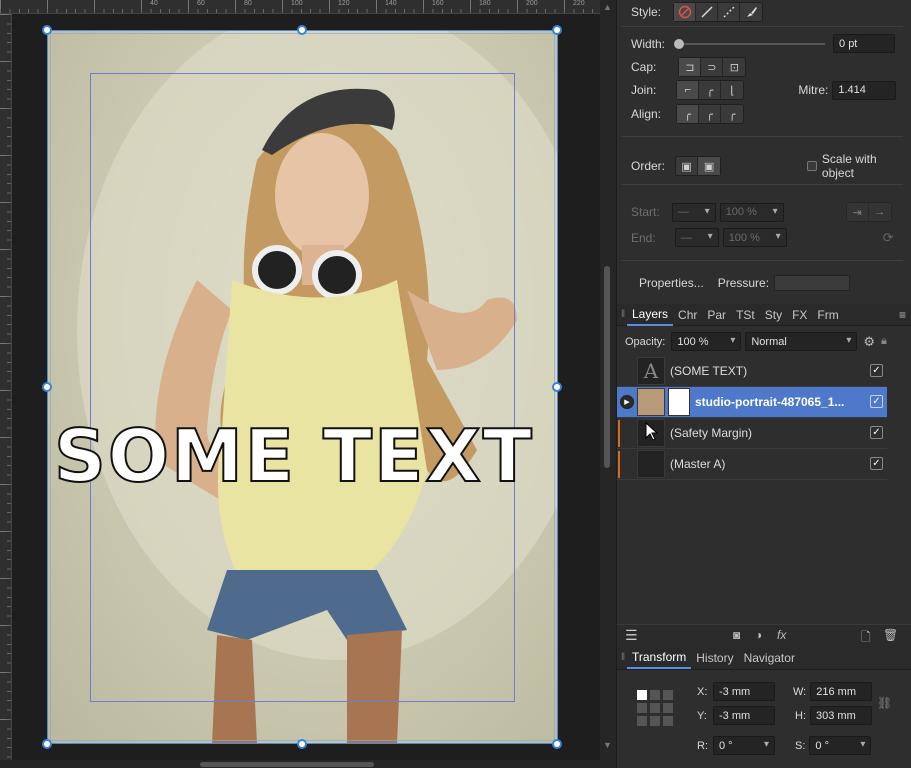  Describe the element at coordinates (696, 237) in the screenshot. I see `end-arrowhead-select: —` at that location.